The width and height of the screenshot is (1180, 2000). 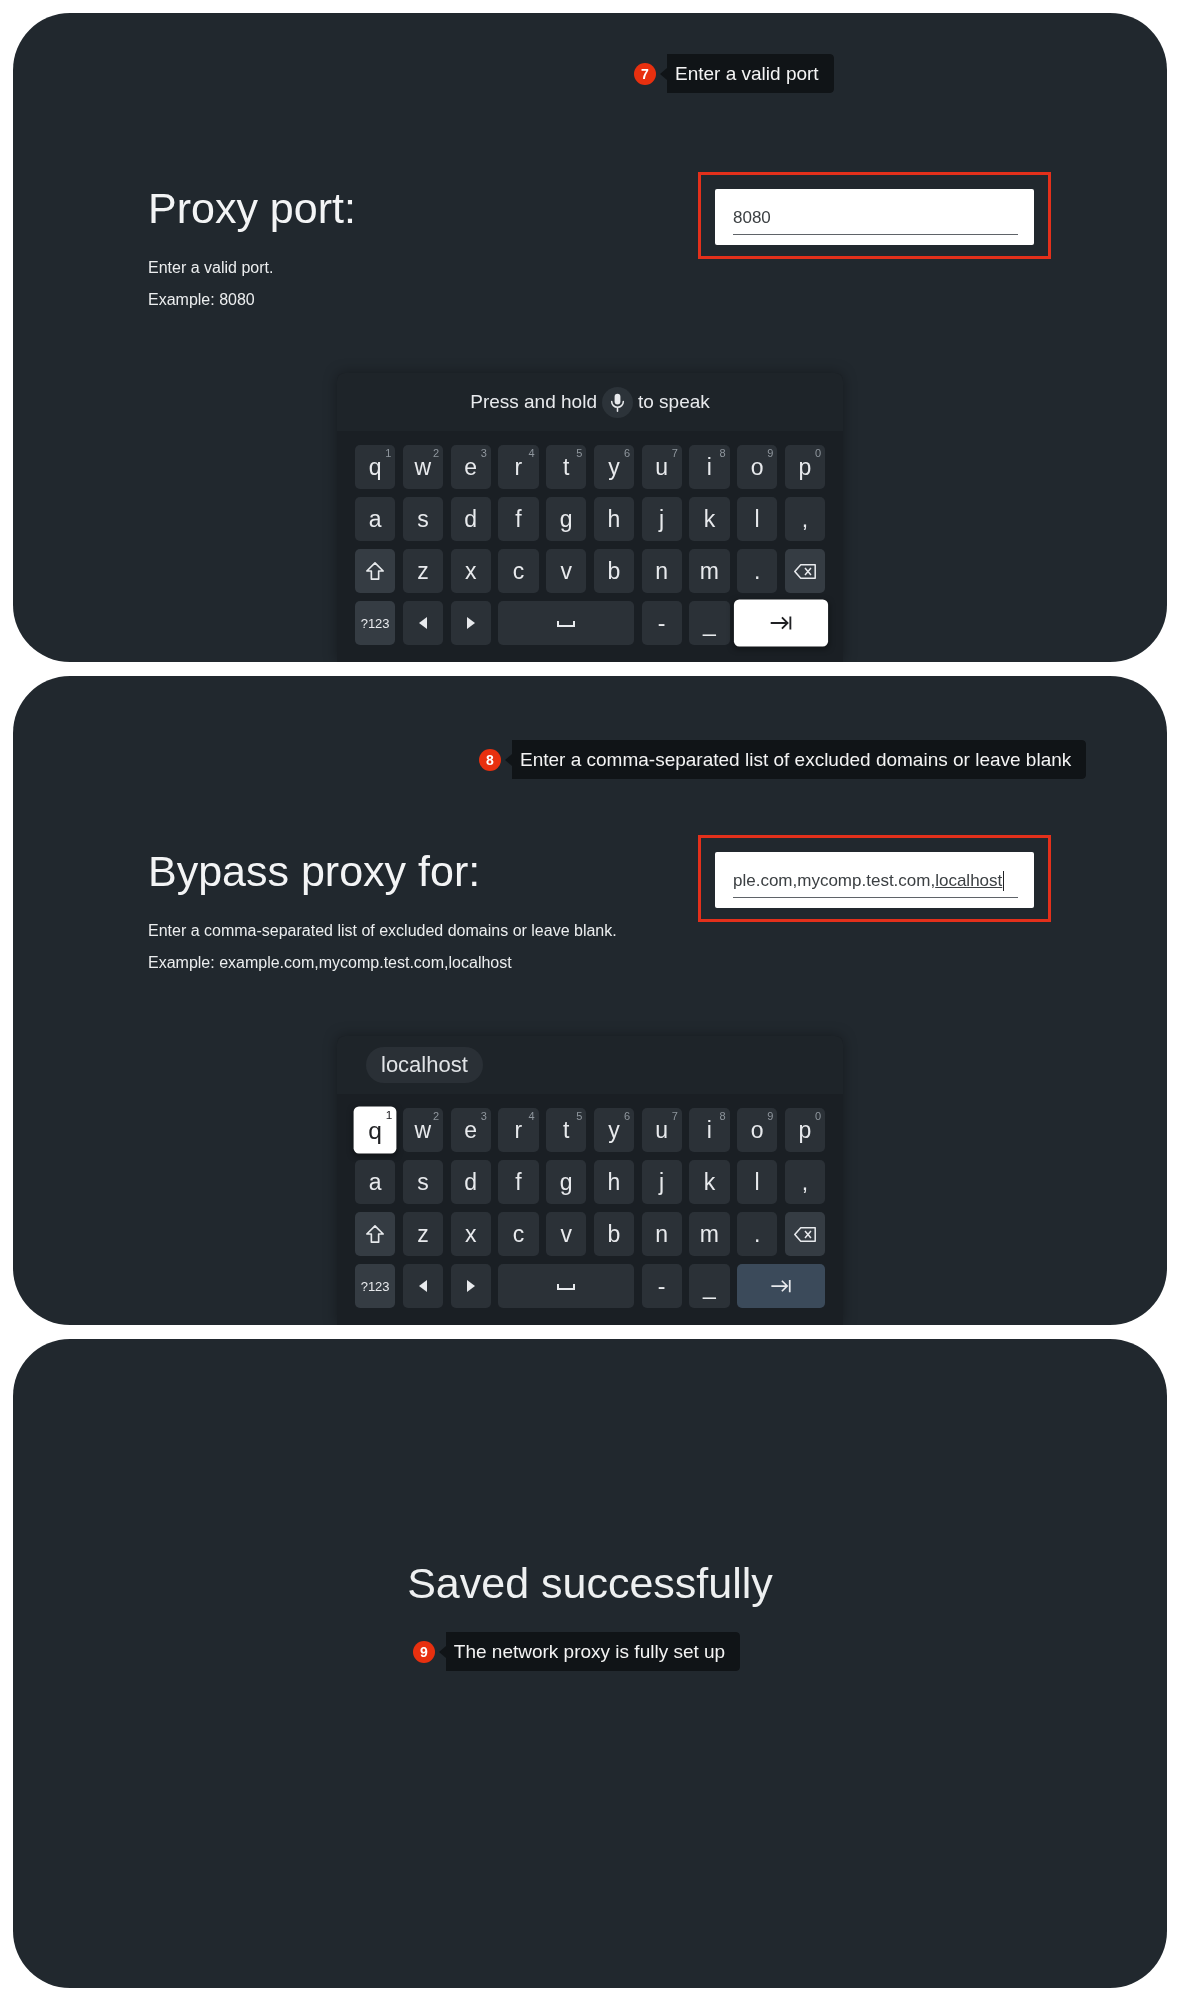 I want to click on text-caret, so click(x=1004, y=881).